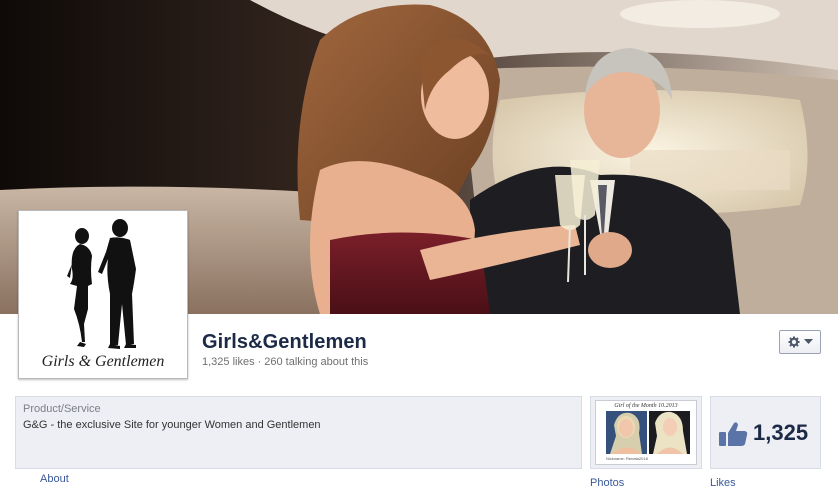 The image size is (838, 496). I want to click on likes-count: 1,325, so click(781, 432).